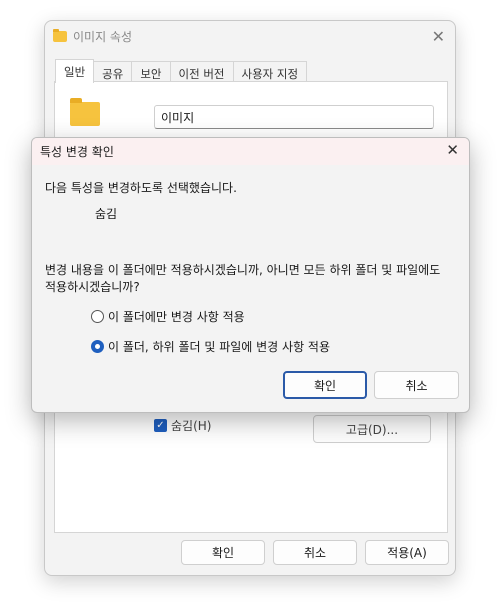 The image size is (500, 606). Describe the element at coordinates (219, 347) in the screenshot. I see `radio-all-label: 이 폴더, 하위 폴더 및 파일에 변경 사항 적용` at that location.